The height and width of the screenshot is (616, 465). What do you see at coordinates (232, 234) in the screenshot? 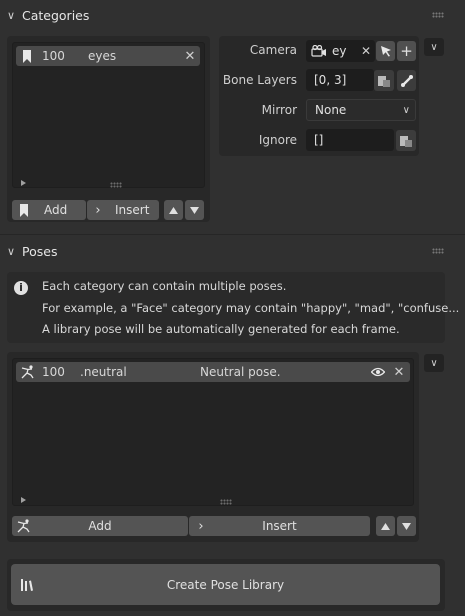
I see `panel-divider` at bounding box center [232, 234].